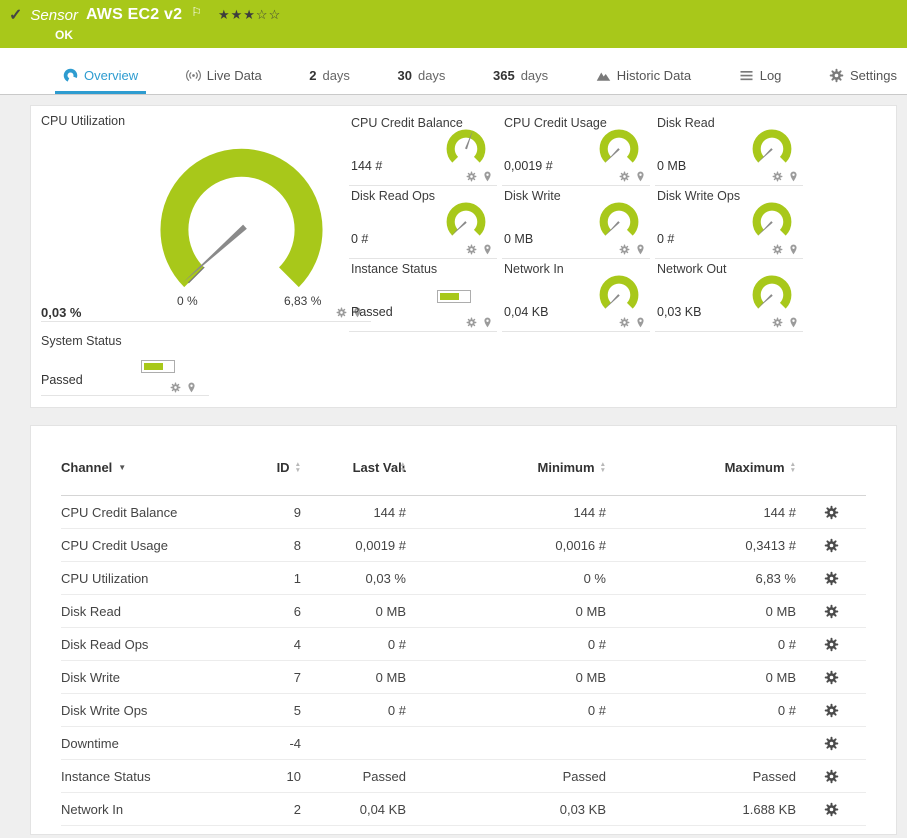  Describe the element at coordinates (863, 81) in the screenshot. I see `tab-settings: Settings` at that location.